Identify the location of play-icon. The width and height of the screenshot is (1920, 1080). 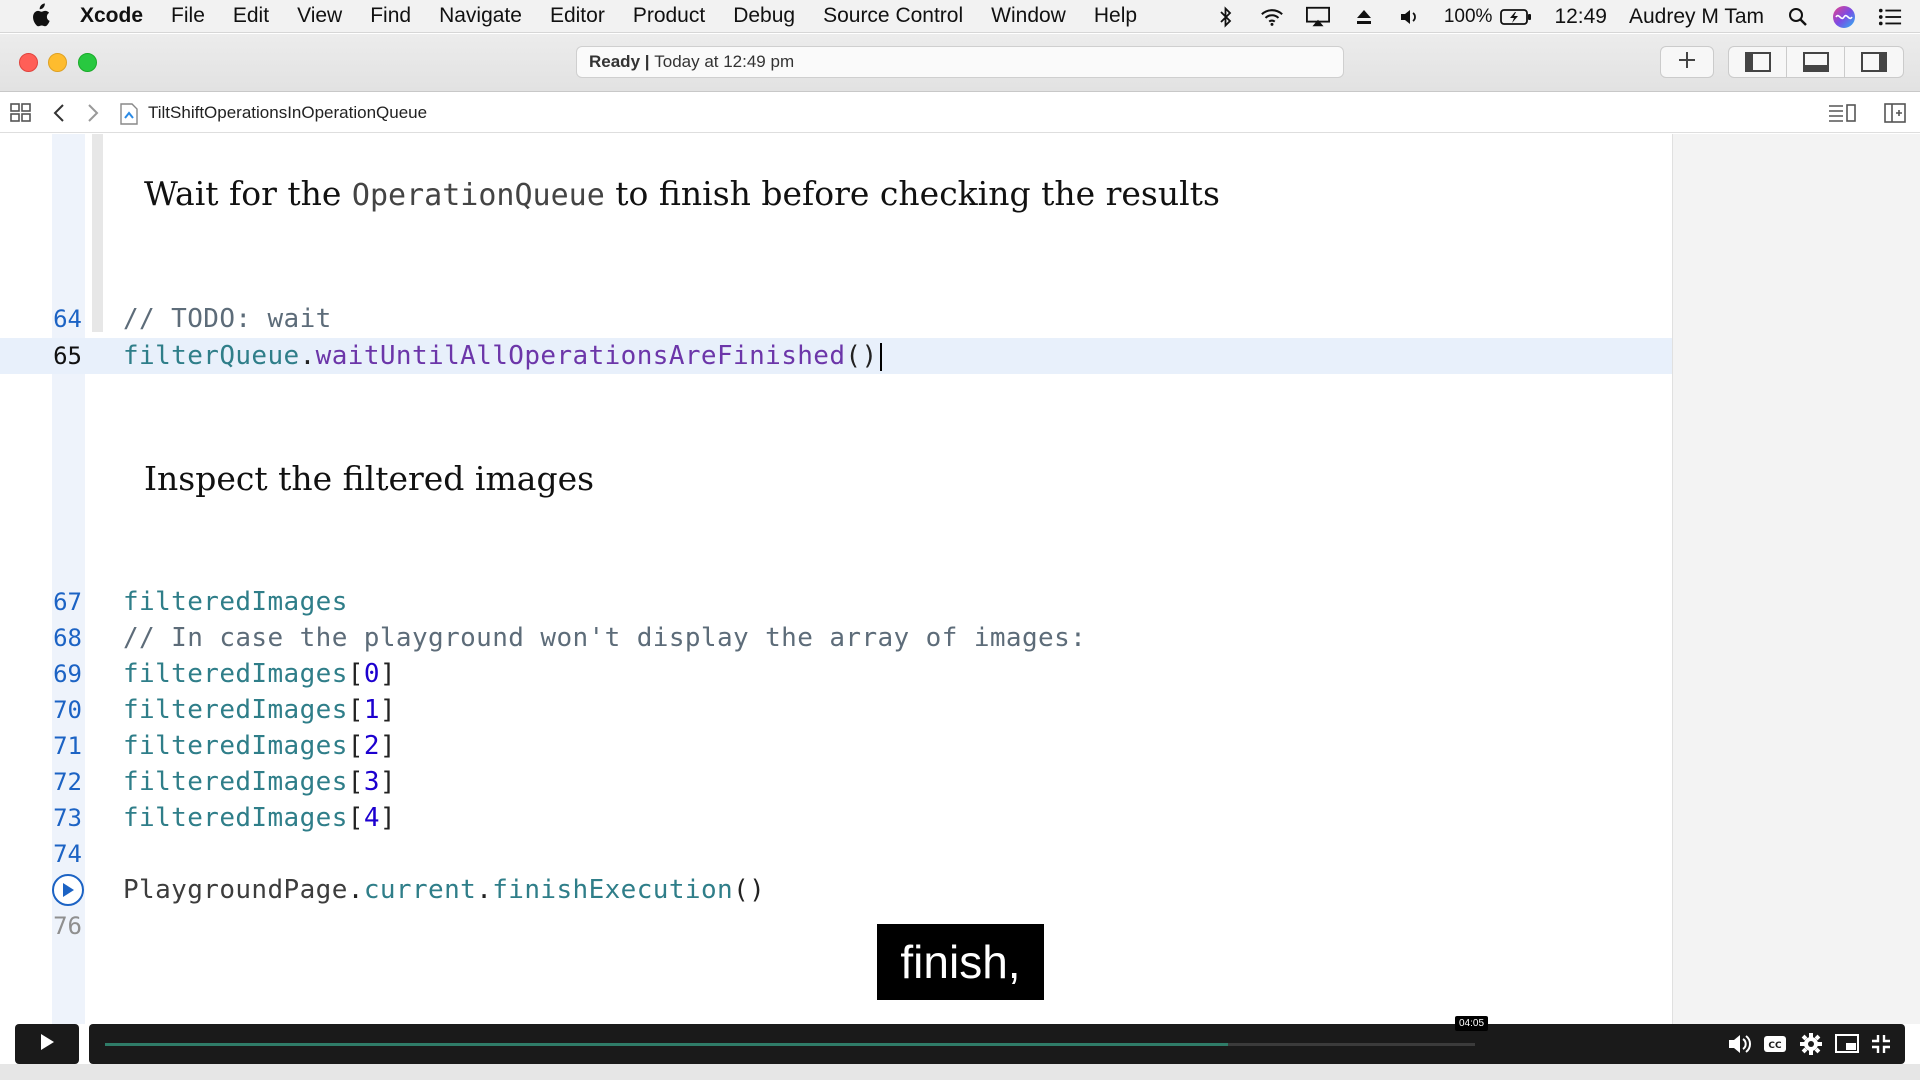
(47, 1044).